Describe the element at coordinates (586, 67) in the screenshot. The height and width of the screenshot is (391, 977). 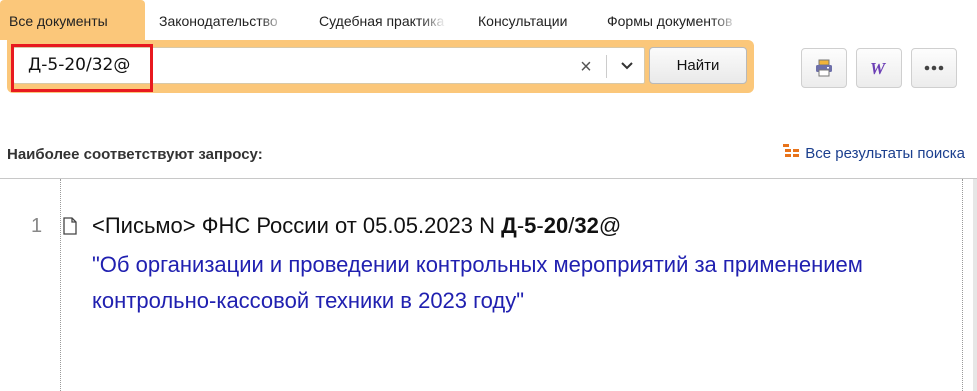
I see `close-icon: ×` at that location.